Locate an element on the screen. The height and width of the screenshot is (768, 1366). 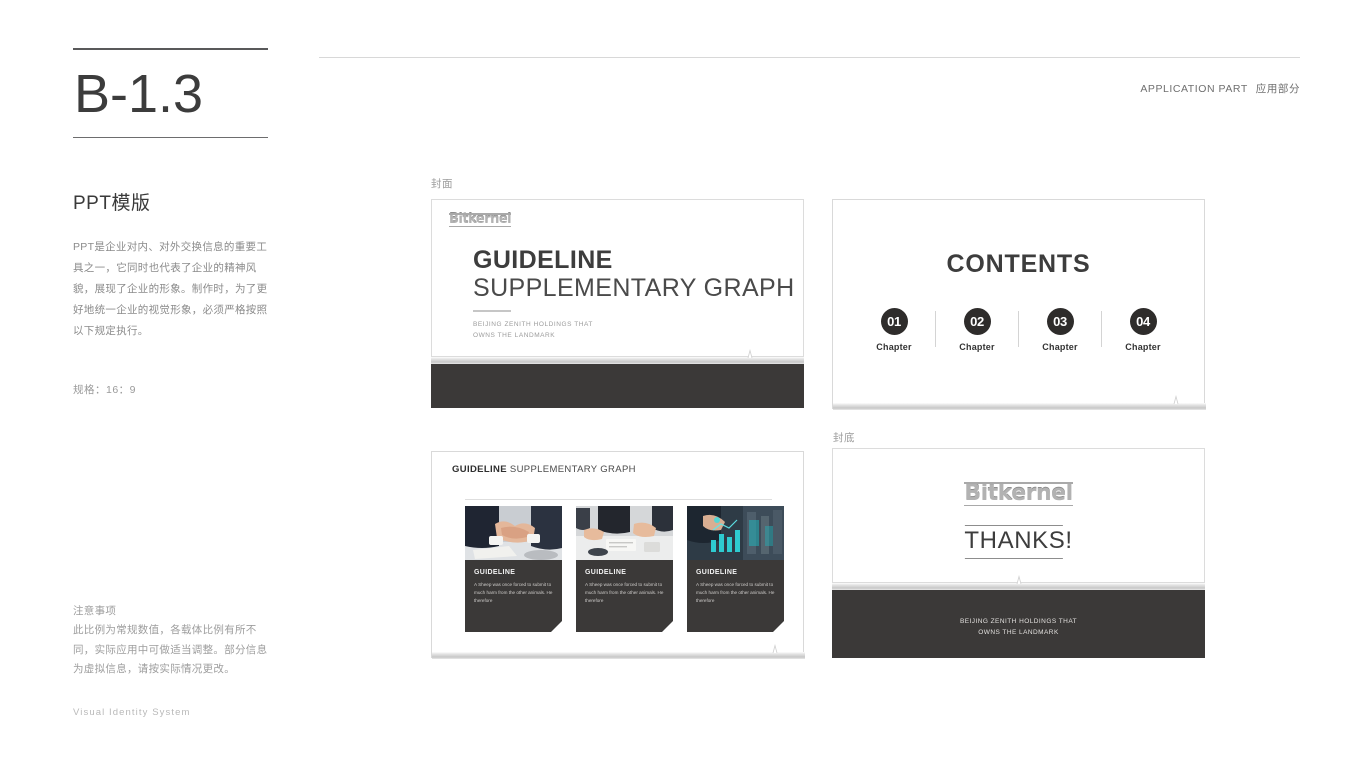
back-footer-line1: BEIJING ZENITH HOLDINGS THAT is located at coordinates (1018, 621).